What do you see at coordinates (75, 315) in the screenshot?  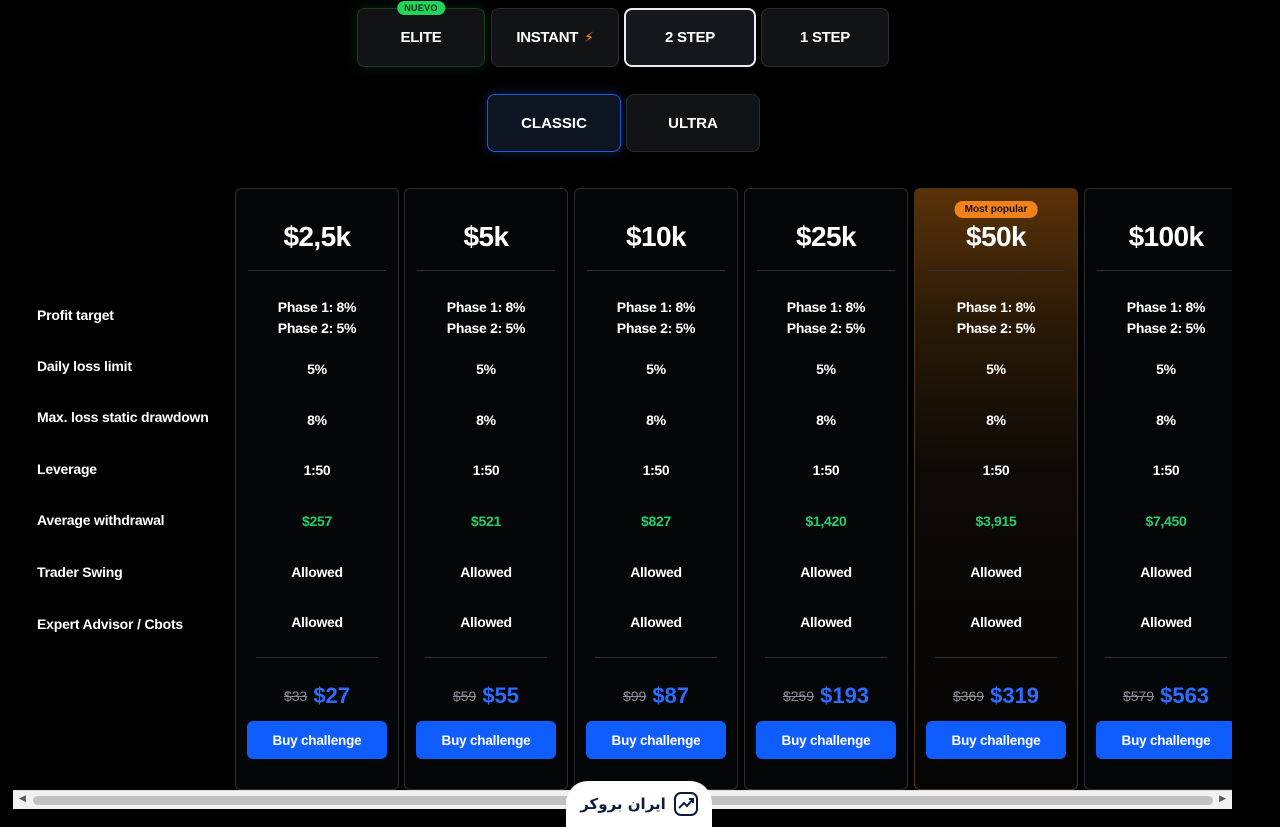 I see `row-label-profit-target: Profit target` at bounding box center [75, 315].